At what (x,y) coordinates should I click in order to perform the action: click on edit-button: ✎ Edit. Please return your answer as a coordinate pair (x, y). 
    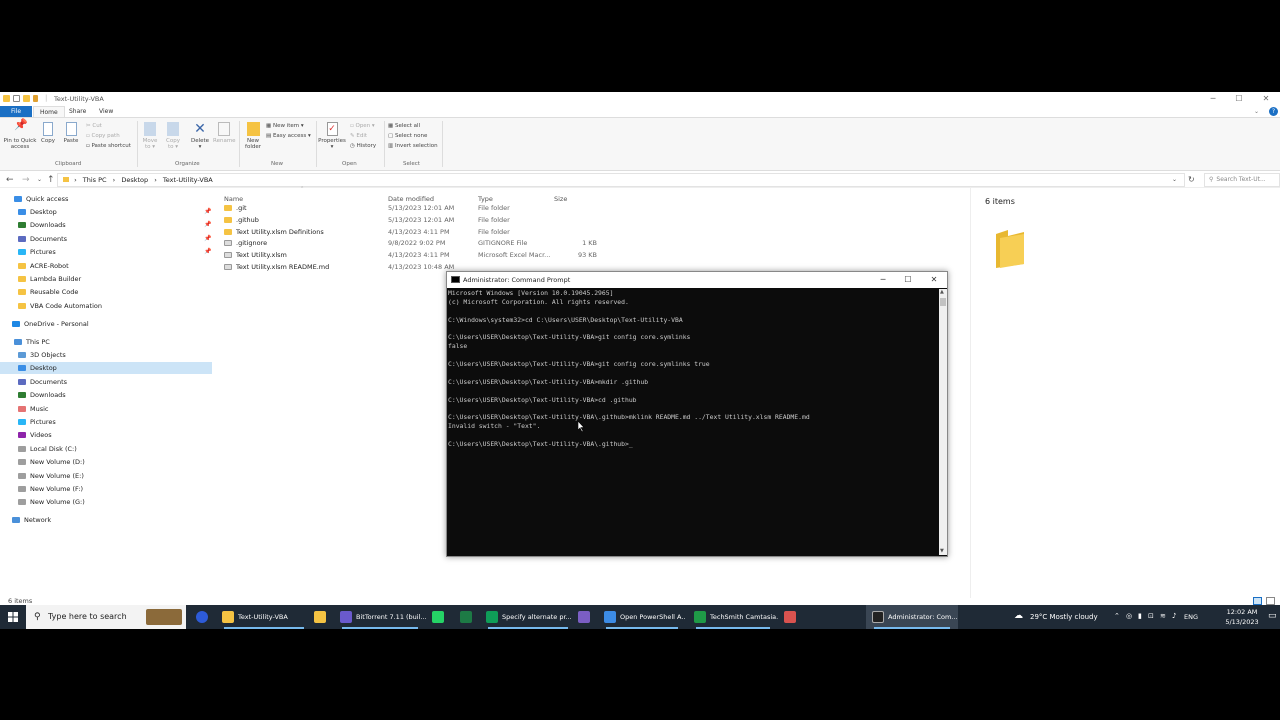
    Looking at the image, I should click on (358, 136).